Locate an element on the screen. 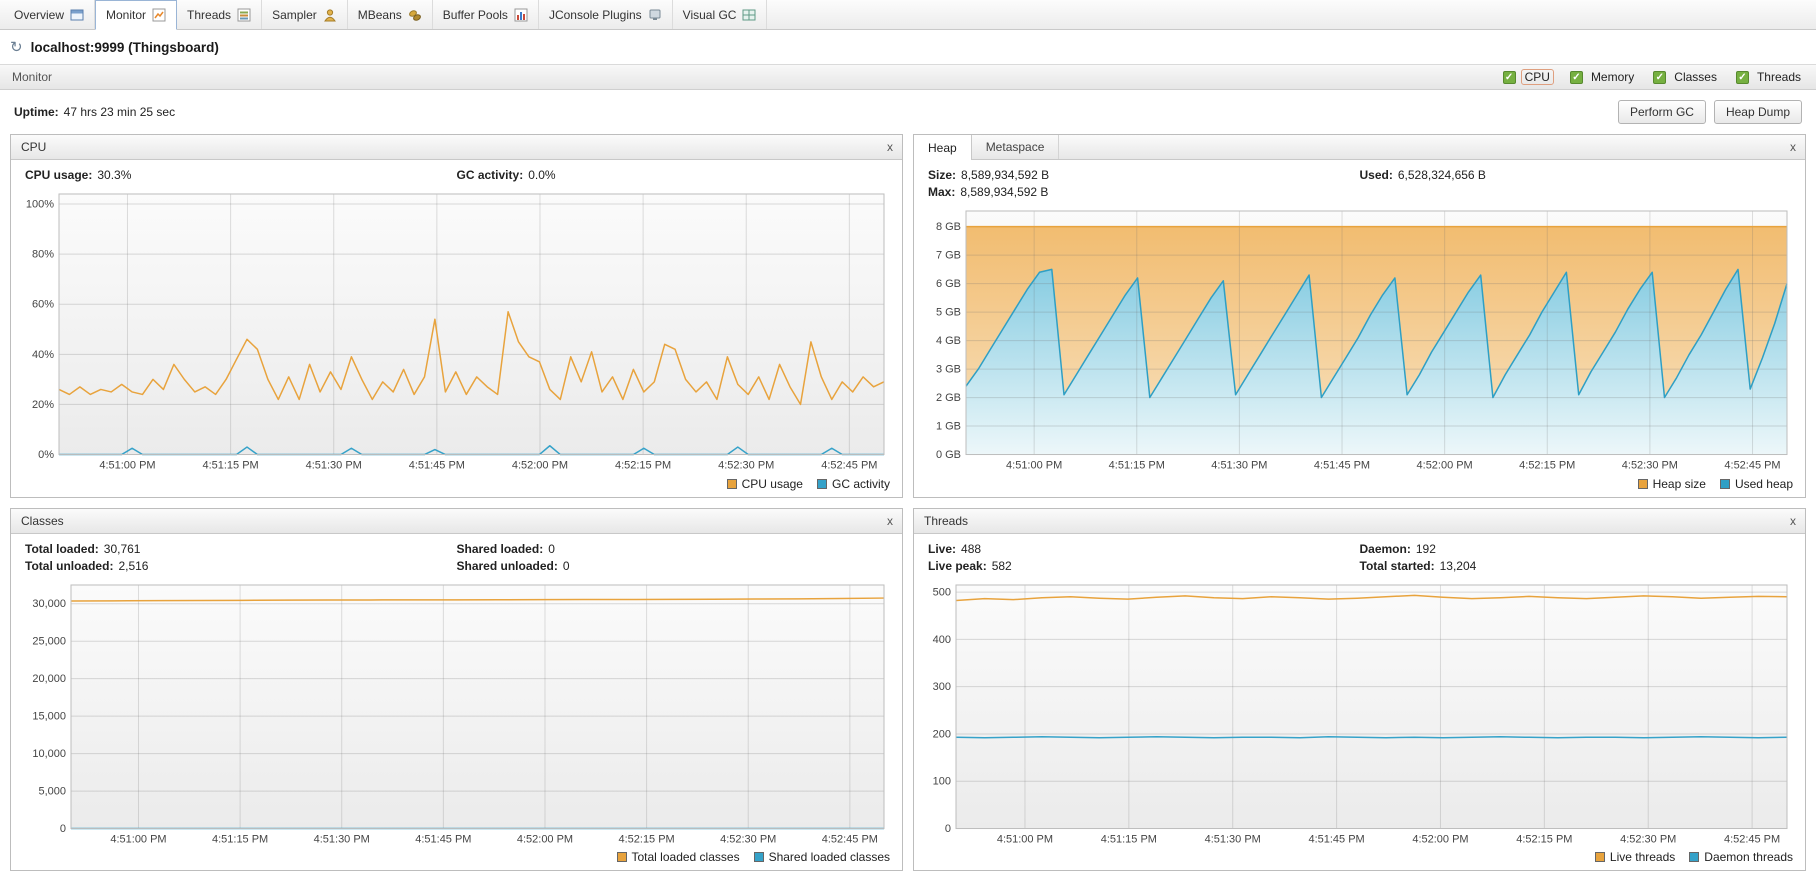  legend-gc-activity: GC activity is located at coordinates (853, 484).